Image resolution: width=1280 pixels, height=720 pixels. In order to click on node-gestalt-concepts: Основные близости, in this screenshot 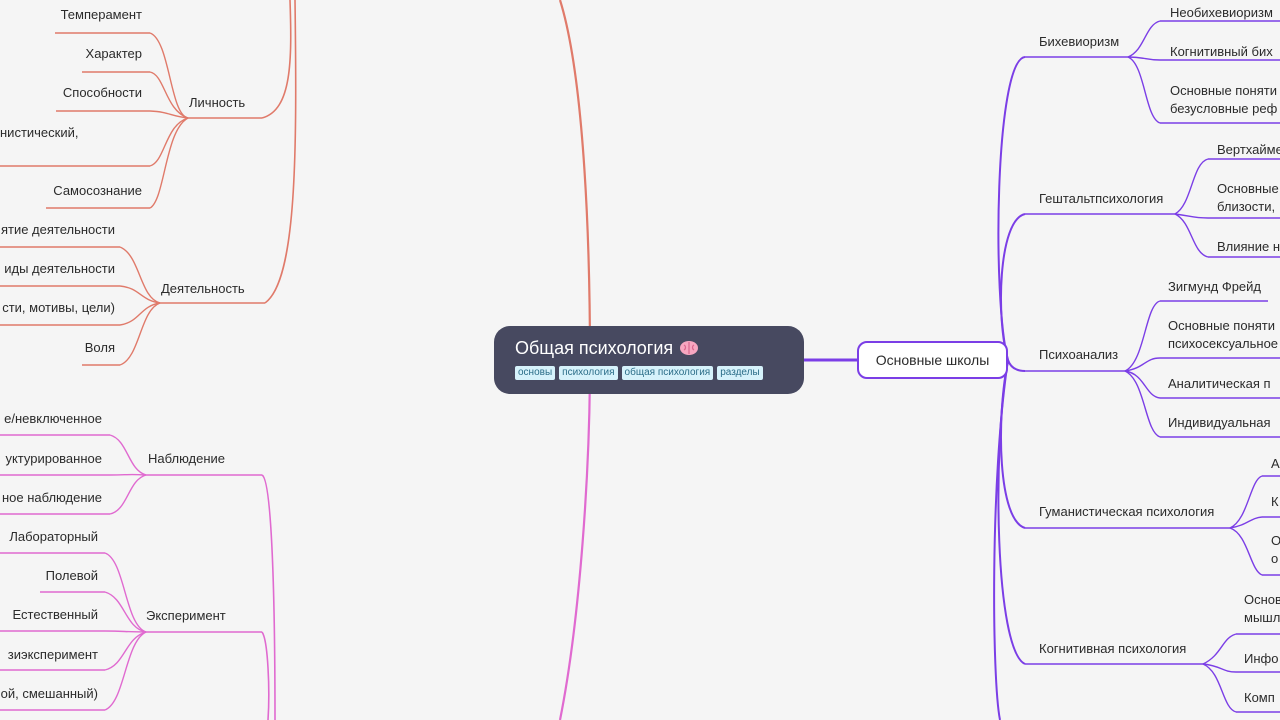, I will do `click(1248, 198)`.